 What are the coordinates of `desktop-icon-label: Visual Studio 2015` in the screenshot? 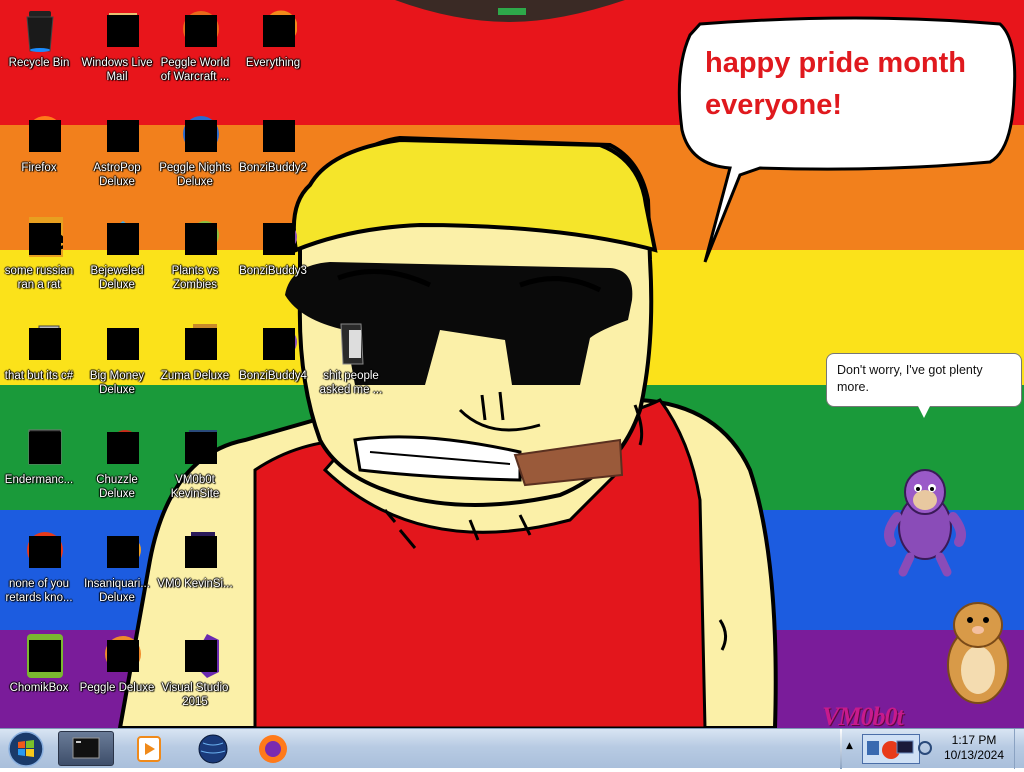 It's located at (195, 695).